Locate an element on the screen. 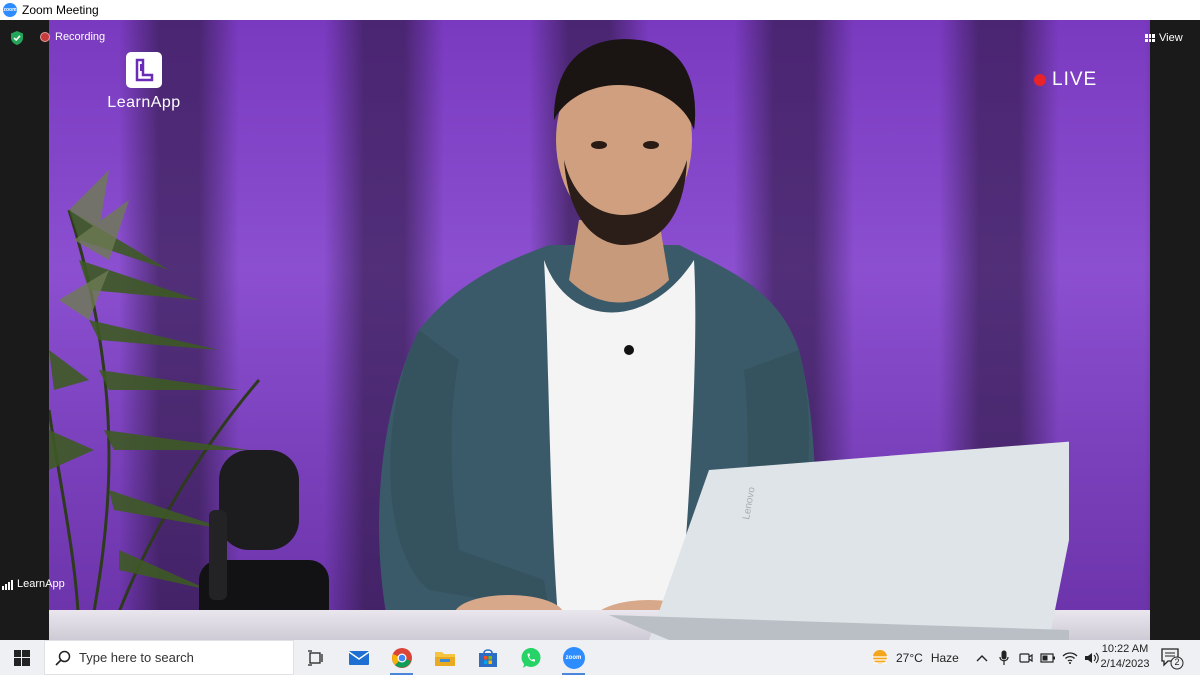 The image size is (1200, 675). window-title: Zoom Meeting is located at coordinates (60, 10).